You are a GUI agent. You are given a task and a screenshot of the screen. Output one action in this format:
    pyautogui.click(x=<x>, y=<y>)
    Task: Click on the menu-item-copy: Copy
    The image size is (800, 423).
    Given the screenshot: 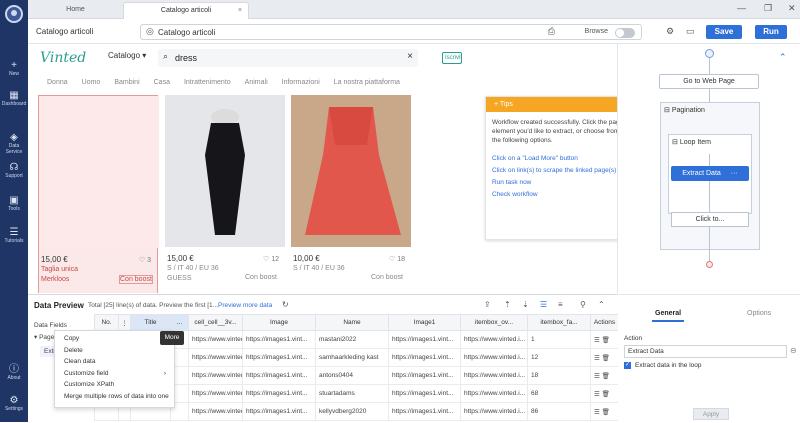 What is the action you would take?
    pyautogui.click(x=114, y=339)
    